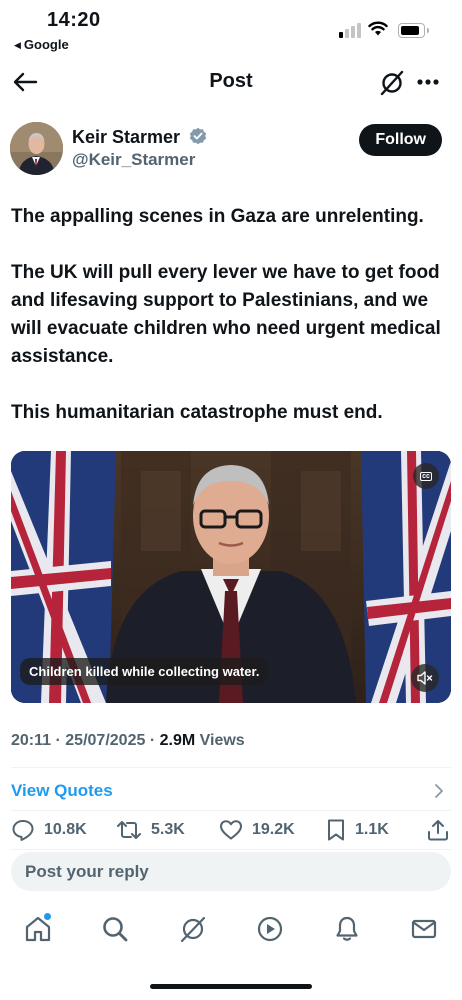 The image size is (462, 1000). Describe the element at coordinates (38, 930) in the screenshot. I see `tab-home` at that location.